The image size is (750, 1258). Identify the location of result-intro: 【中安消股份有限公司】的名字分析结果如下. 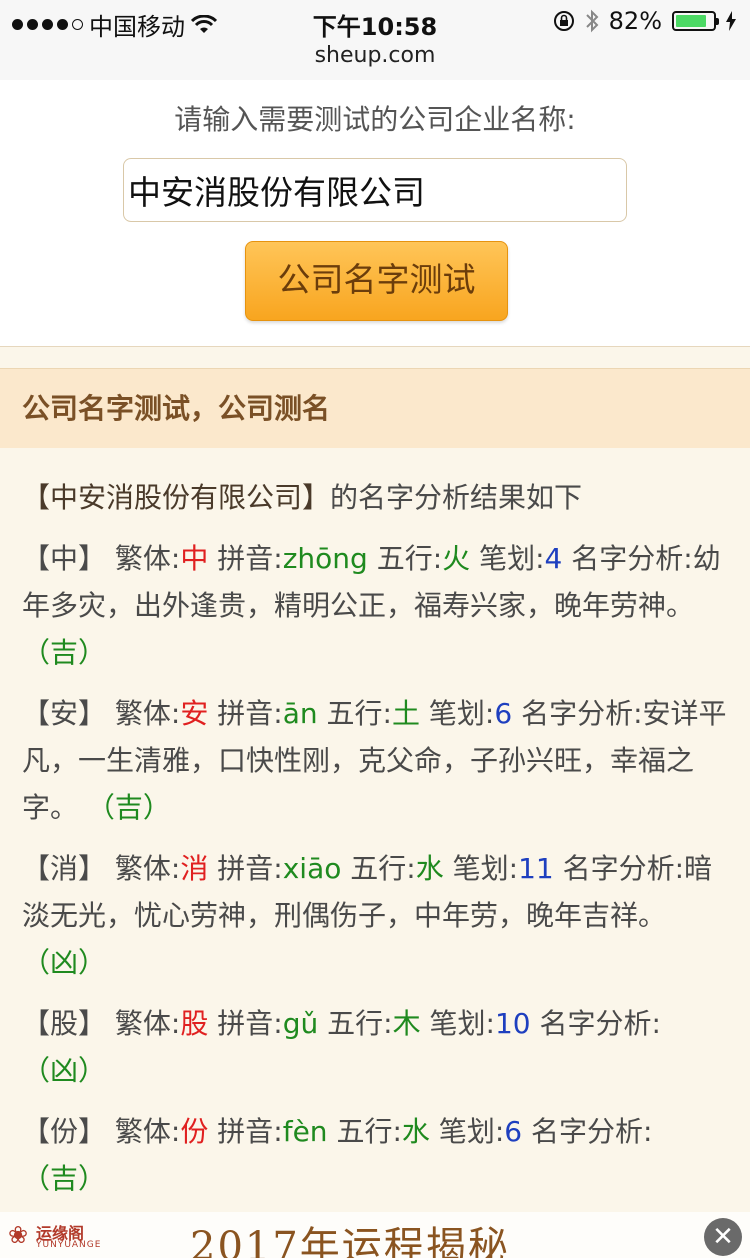
(378, 497).